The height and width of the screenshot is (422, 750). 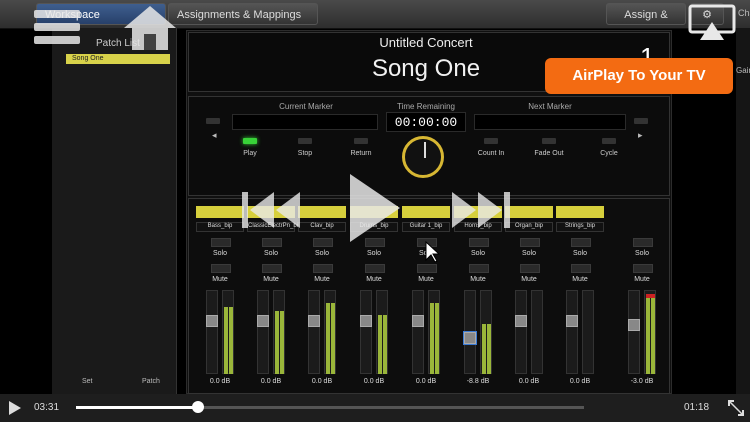 I want to click on airplay-badge: AirPlay To Your TV, so click(x=639, y=76).